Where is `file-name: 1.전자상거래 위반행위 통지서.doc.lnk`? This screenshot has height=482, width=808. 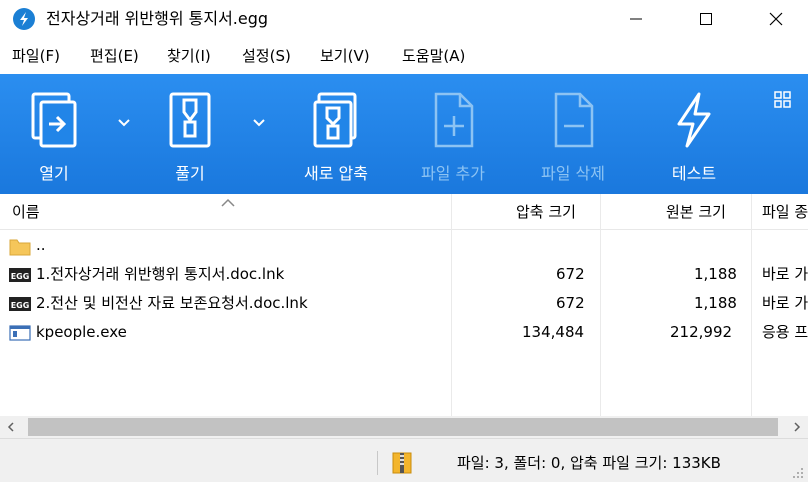 file-name: 1.전자상거래 위반행위 통지서.doc.lnk is located at coordinates (160, 274).